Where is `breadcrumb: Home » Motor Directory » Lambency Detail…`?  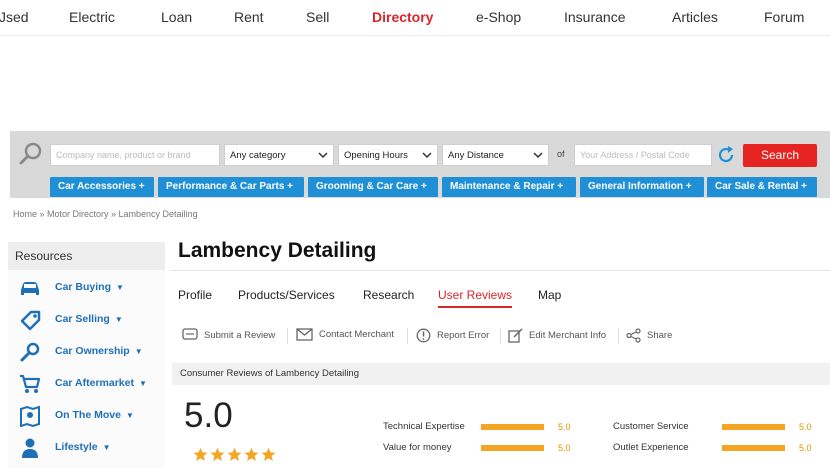
breadcrumb: Home » Motor Directory » Lambency Detail… is located at coordinates (105, 214).